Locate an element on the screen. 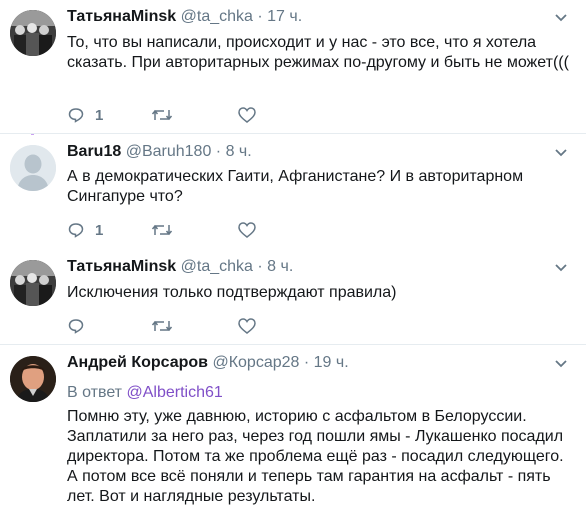  man-portrait-icon is located at coordinates (33, 379).